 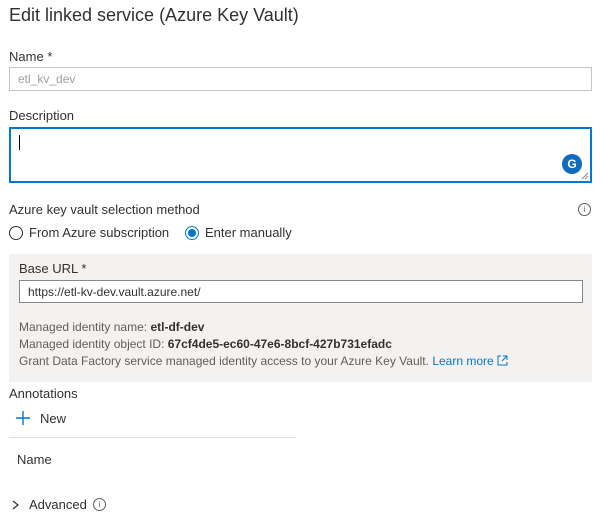 I want to click on object-id-value: 67cf4de5-ec60-47e6-8bcf-427b731efadc, so click(x=279, y=344).